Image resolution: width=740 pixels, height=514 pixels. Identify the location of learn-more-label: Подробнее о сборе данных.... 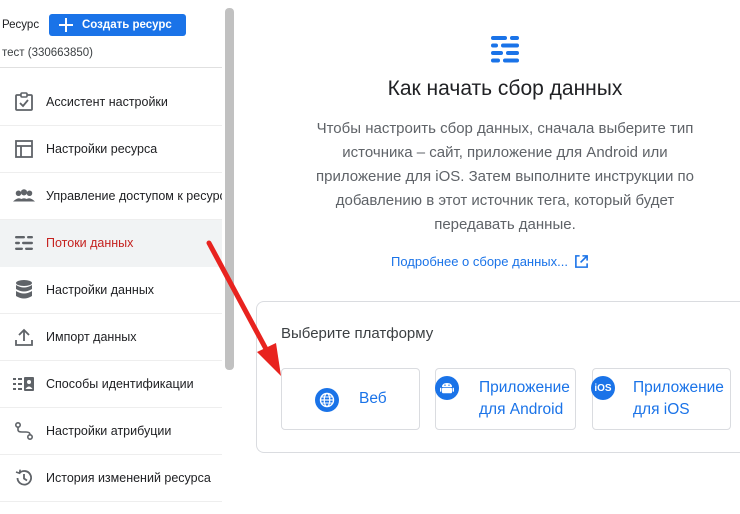
(479, 261).